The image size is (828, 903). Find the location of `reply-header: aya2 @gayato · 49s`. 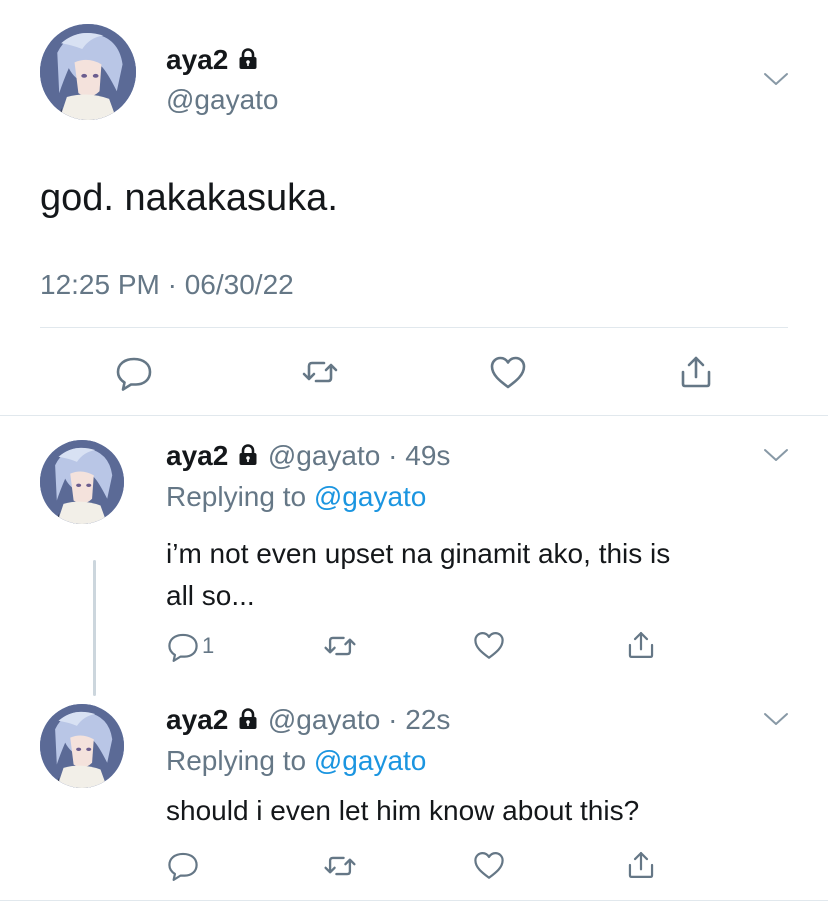

reply-header: aya2 @gayato · 49s is located at coordinates (308, 456).